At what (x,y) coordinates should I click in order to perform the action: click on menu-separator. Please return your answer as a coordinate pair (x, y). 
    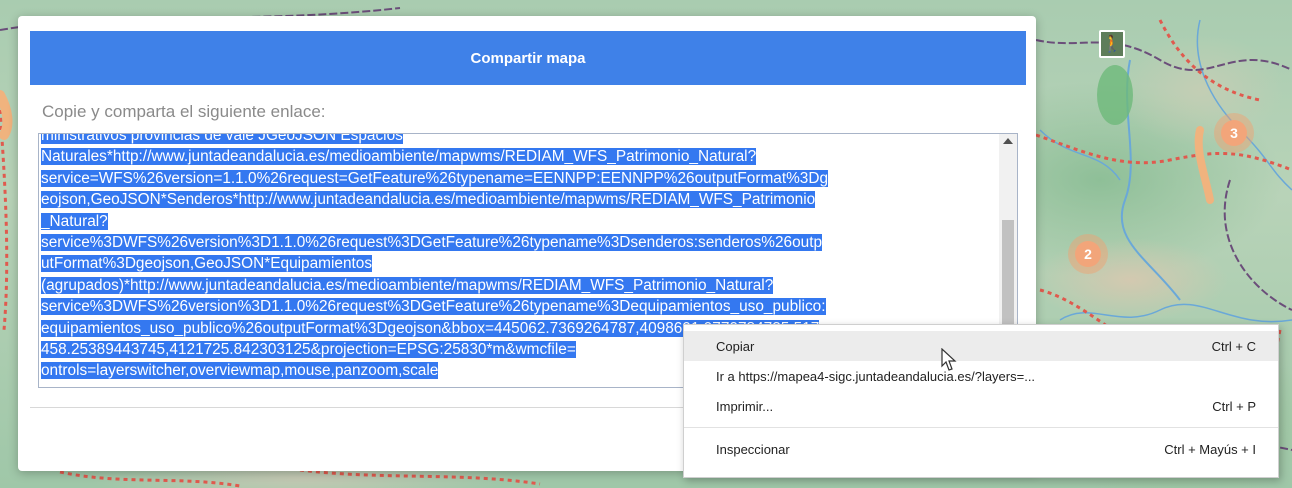
    Looking at the image, I should click on (981, 427).